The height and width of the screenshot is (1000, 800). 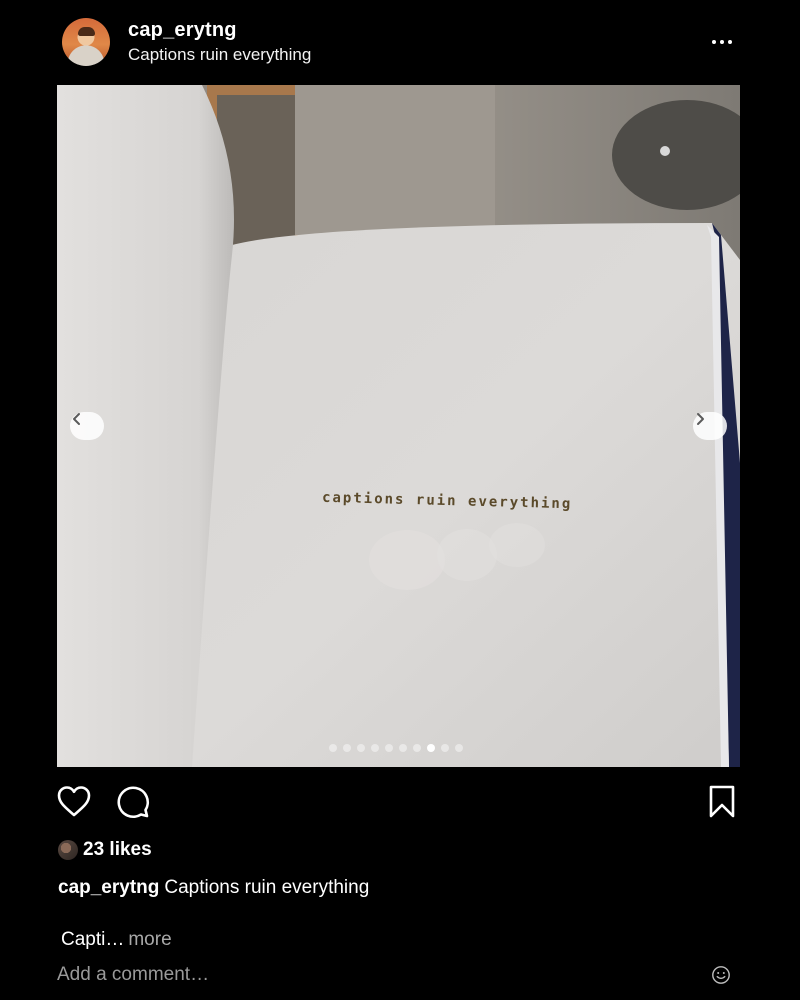 I want to click on caption-text: Captions ruin everything, so click(x=267, y=887).